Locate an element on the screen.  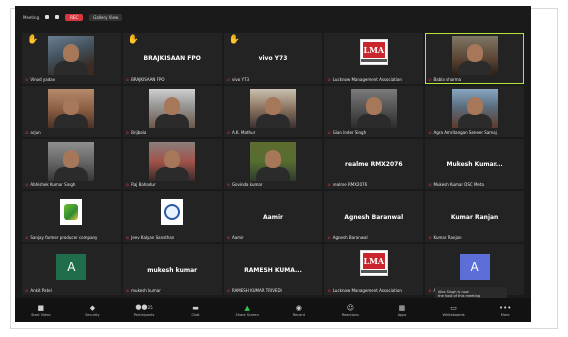
participant-tile: ⊘ Babla sharma is located at coordinates (474, 58).